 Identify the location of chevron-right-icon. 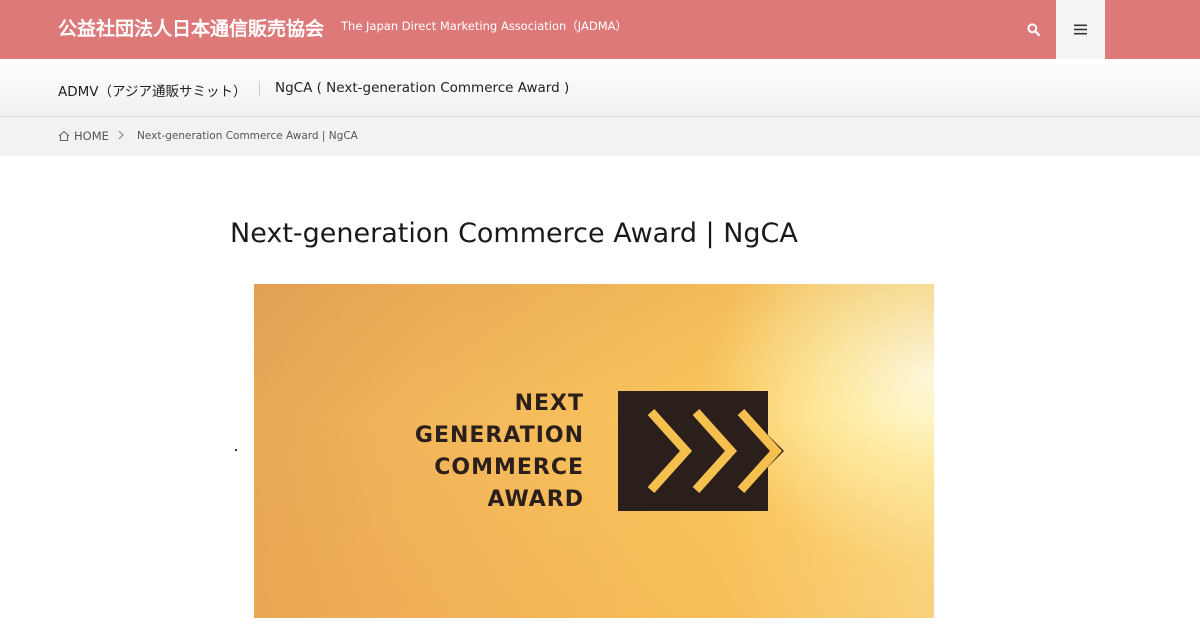
(121, 135).